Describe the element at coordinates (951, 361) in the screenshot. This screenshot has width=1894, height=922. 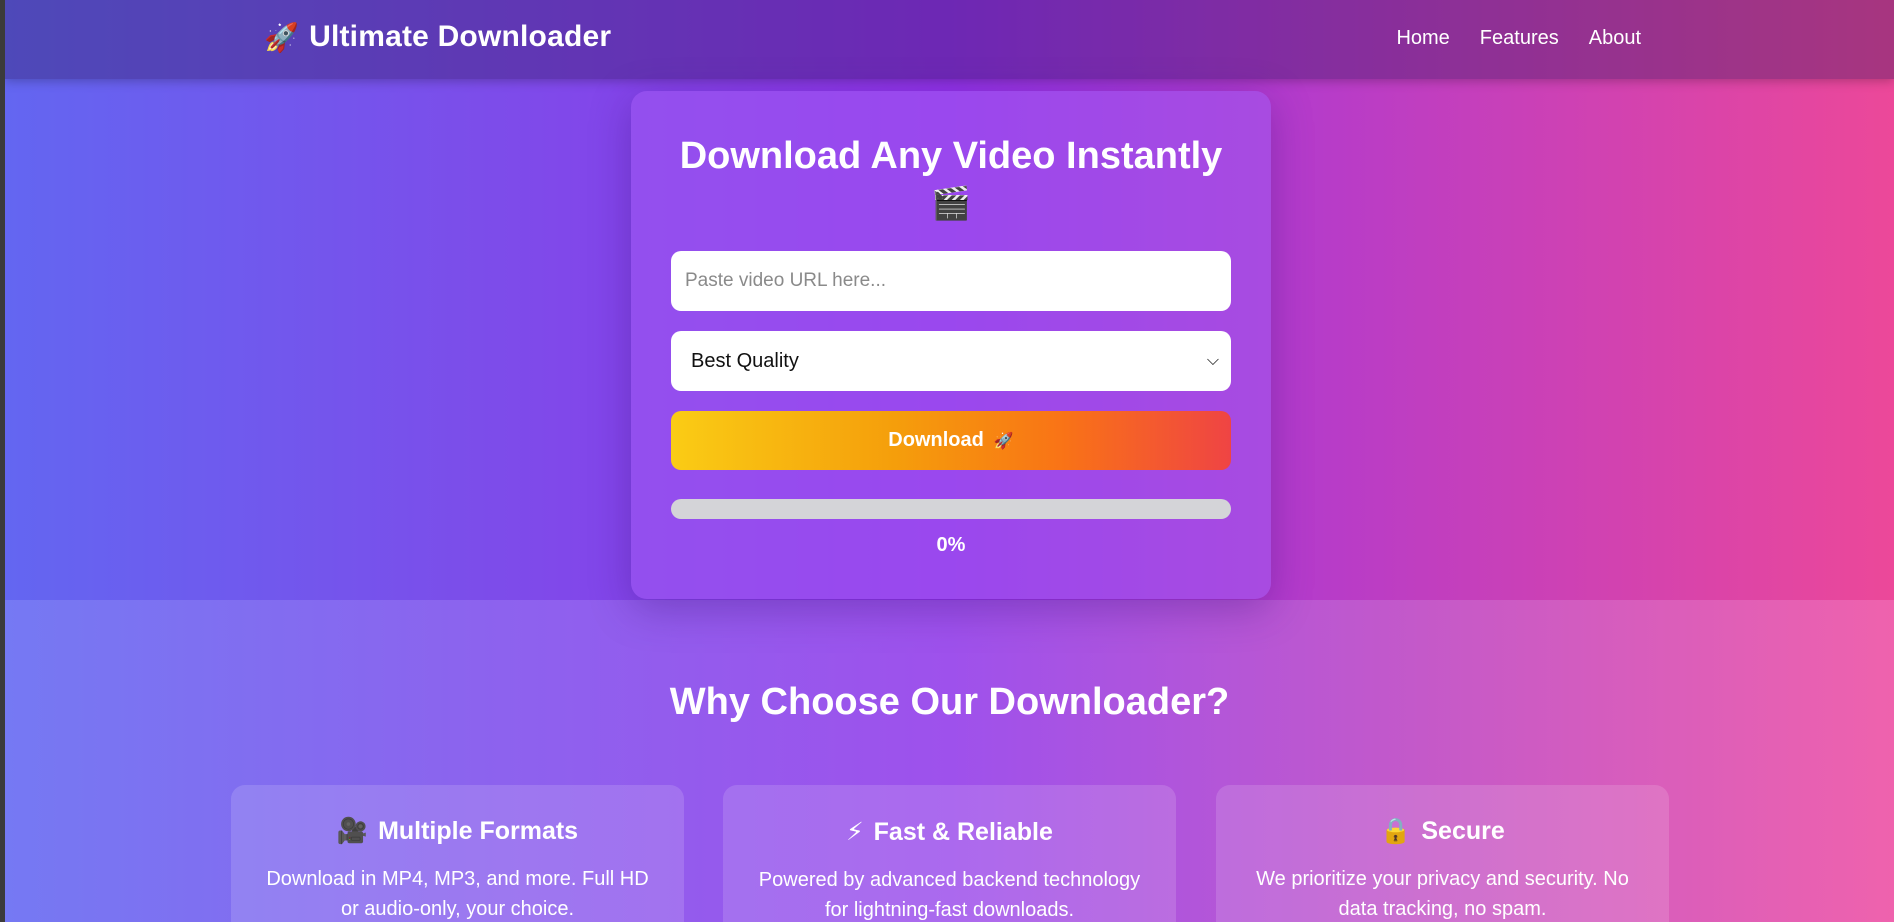
I see `quality-select: Best Quality ⌵` at that location.